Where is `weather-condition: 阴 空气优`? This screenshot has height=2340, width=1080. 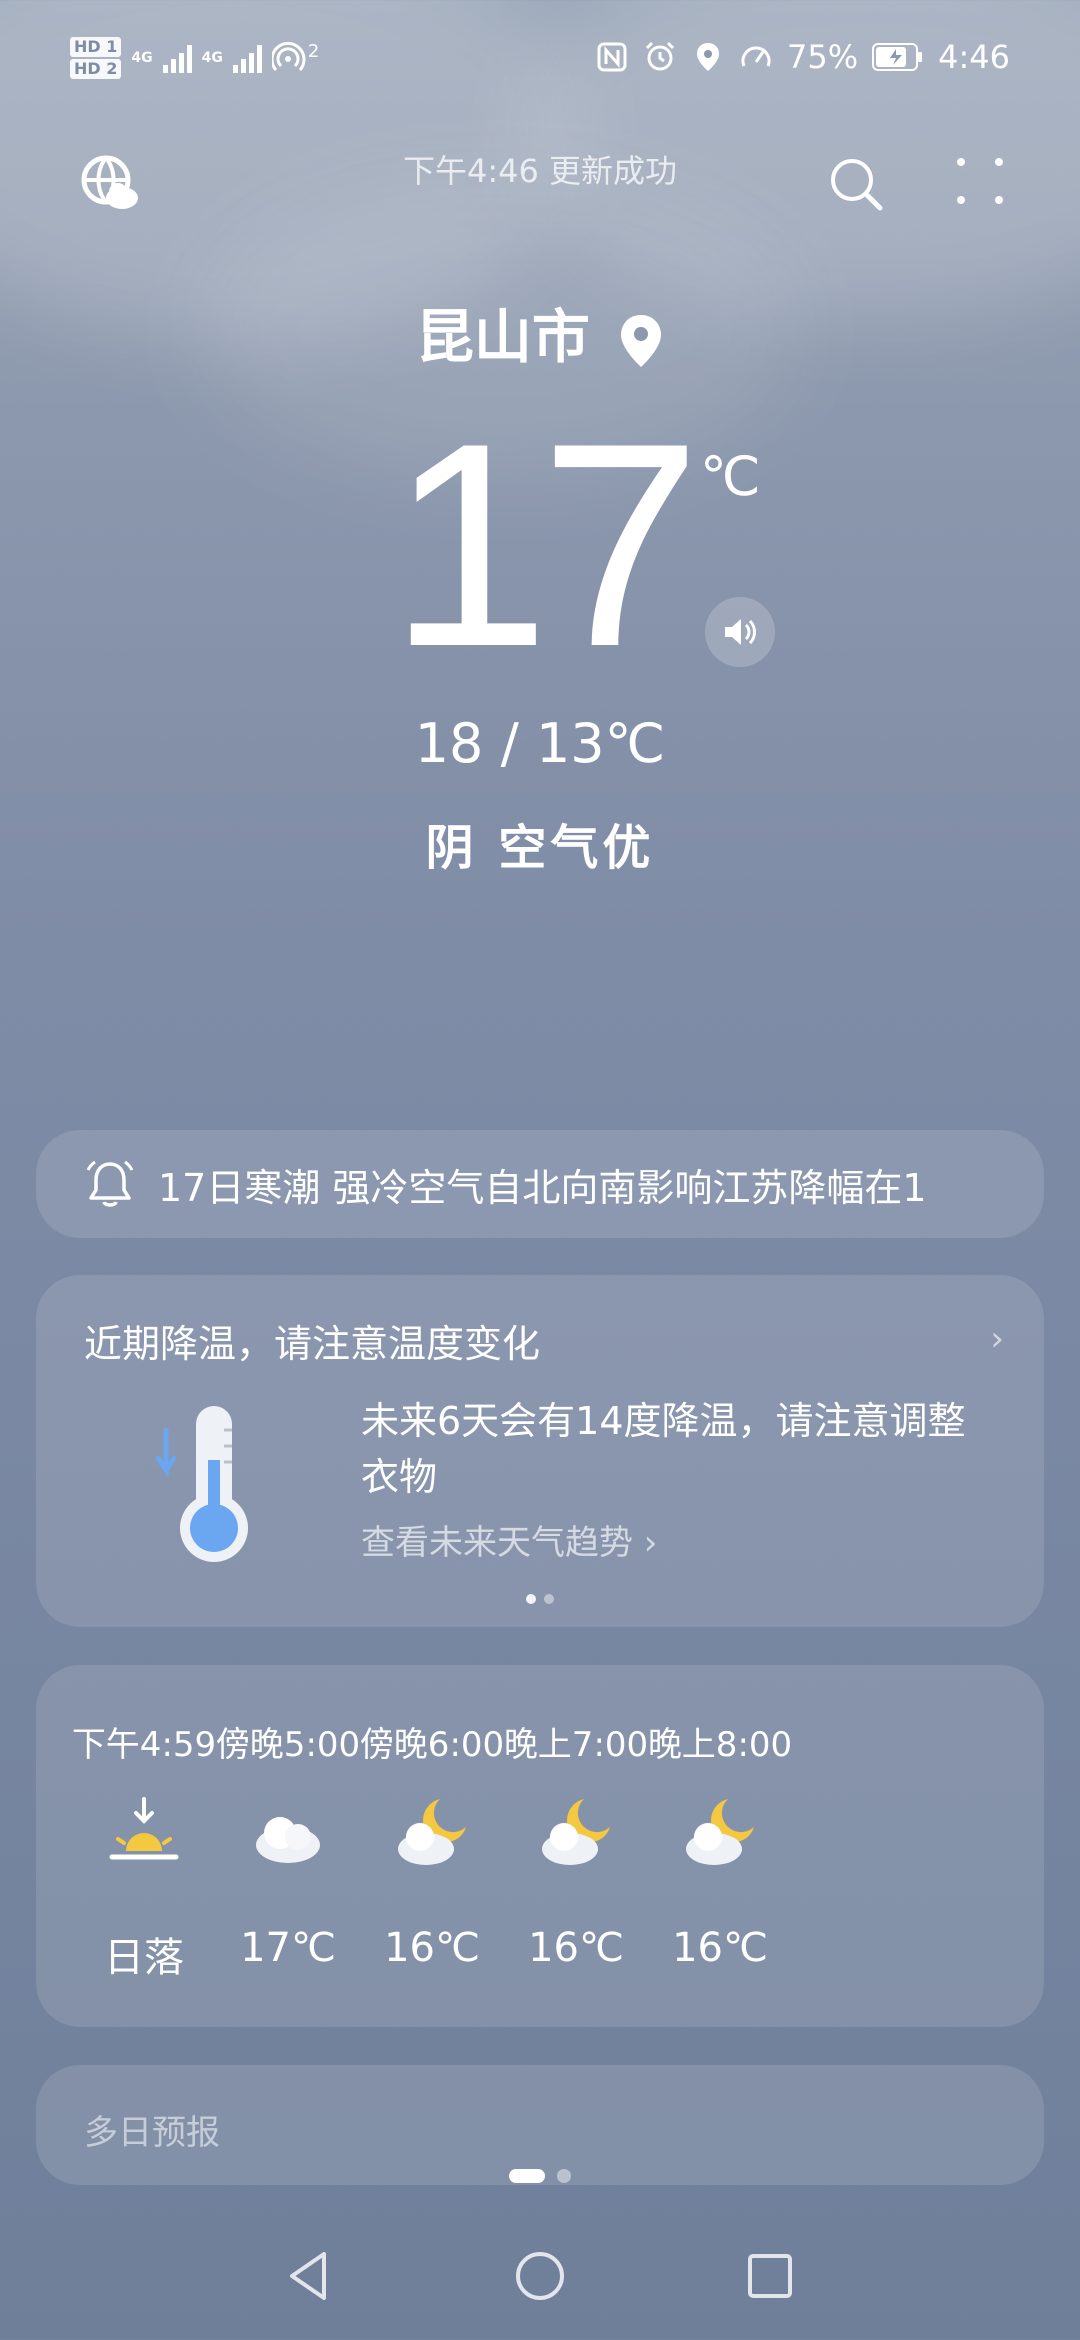
weather-condition: 阴 空气优 is located at coordinates (540, 848).